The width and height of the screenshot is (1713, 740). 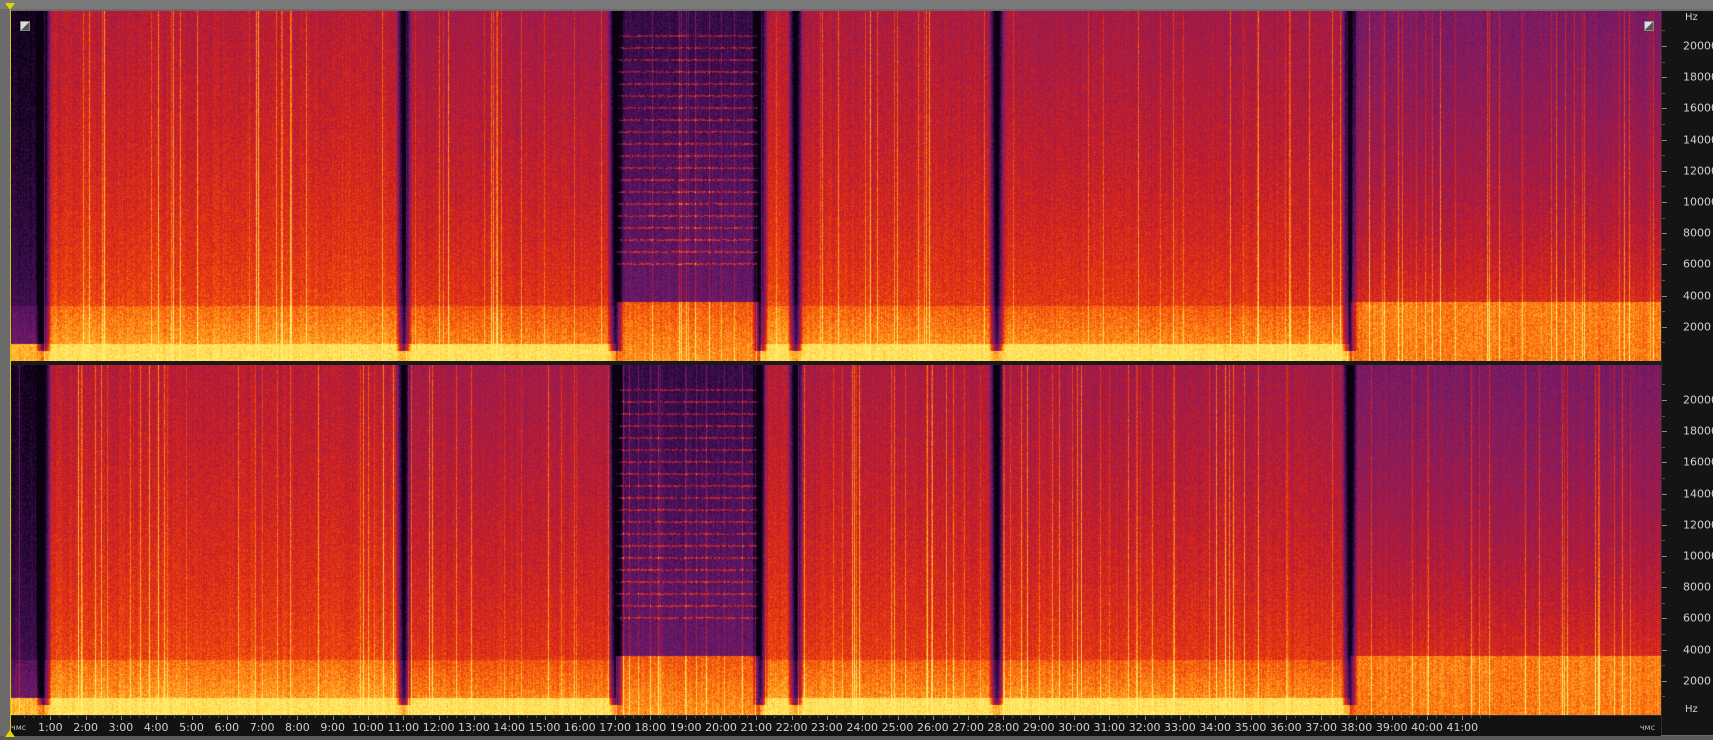 I want to click on time-tick-label: 39:00, so click(x=1391, y=727).